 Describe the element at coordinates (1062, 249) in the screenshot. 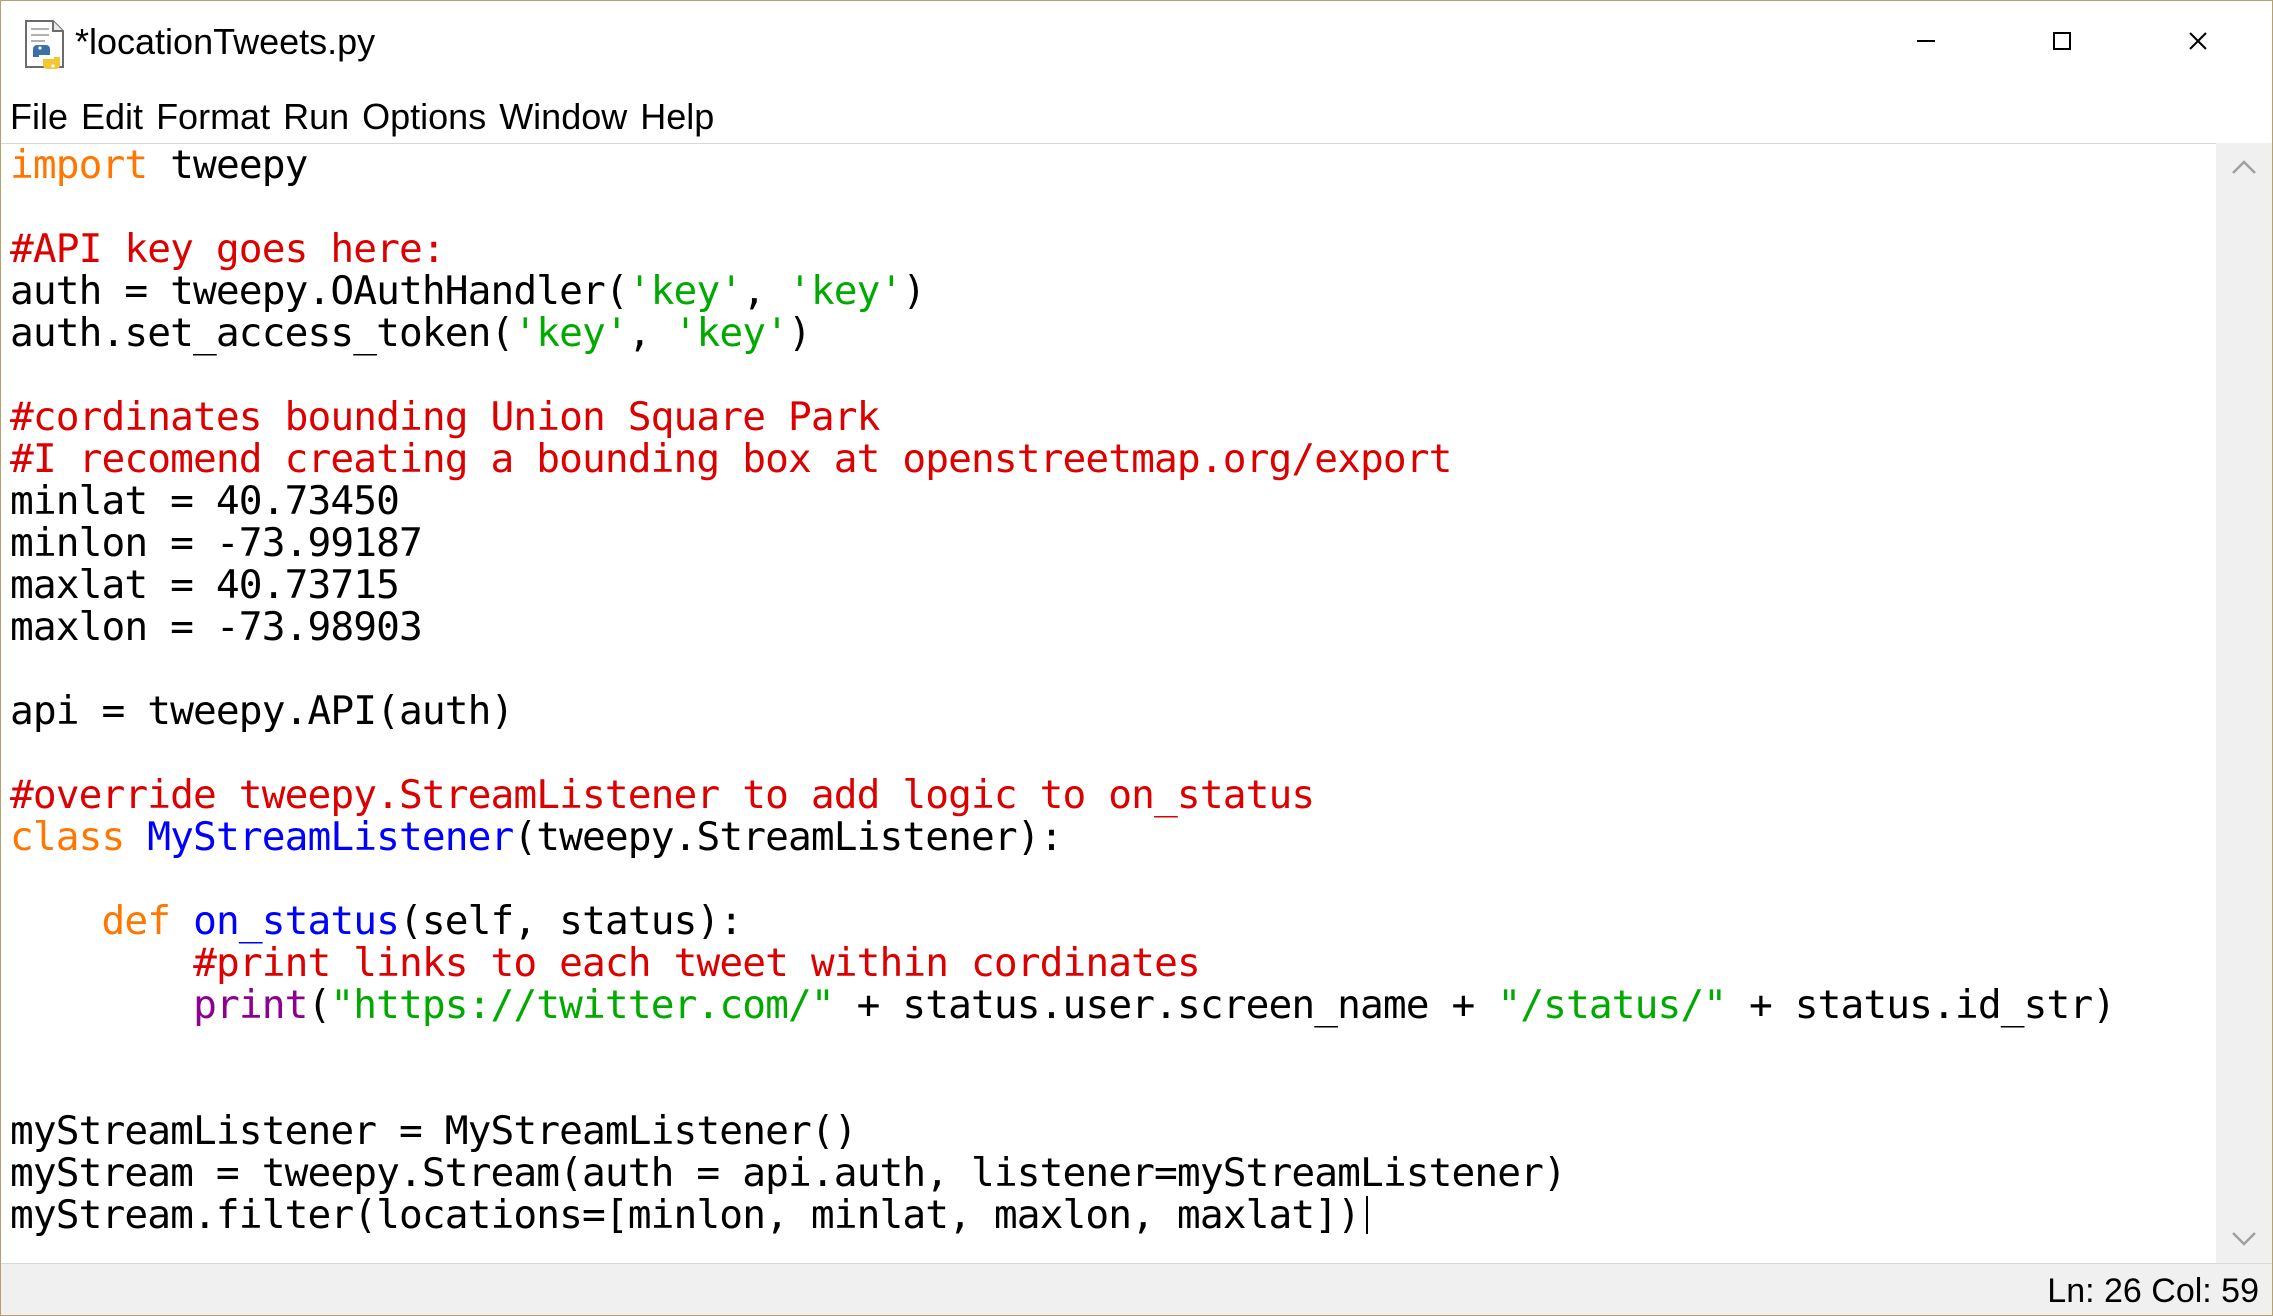

I see `code-line: #API key goes here:` at that location.